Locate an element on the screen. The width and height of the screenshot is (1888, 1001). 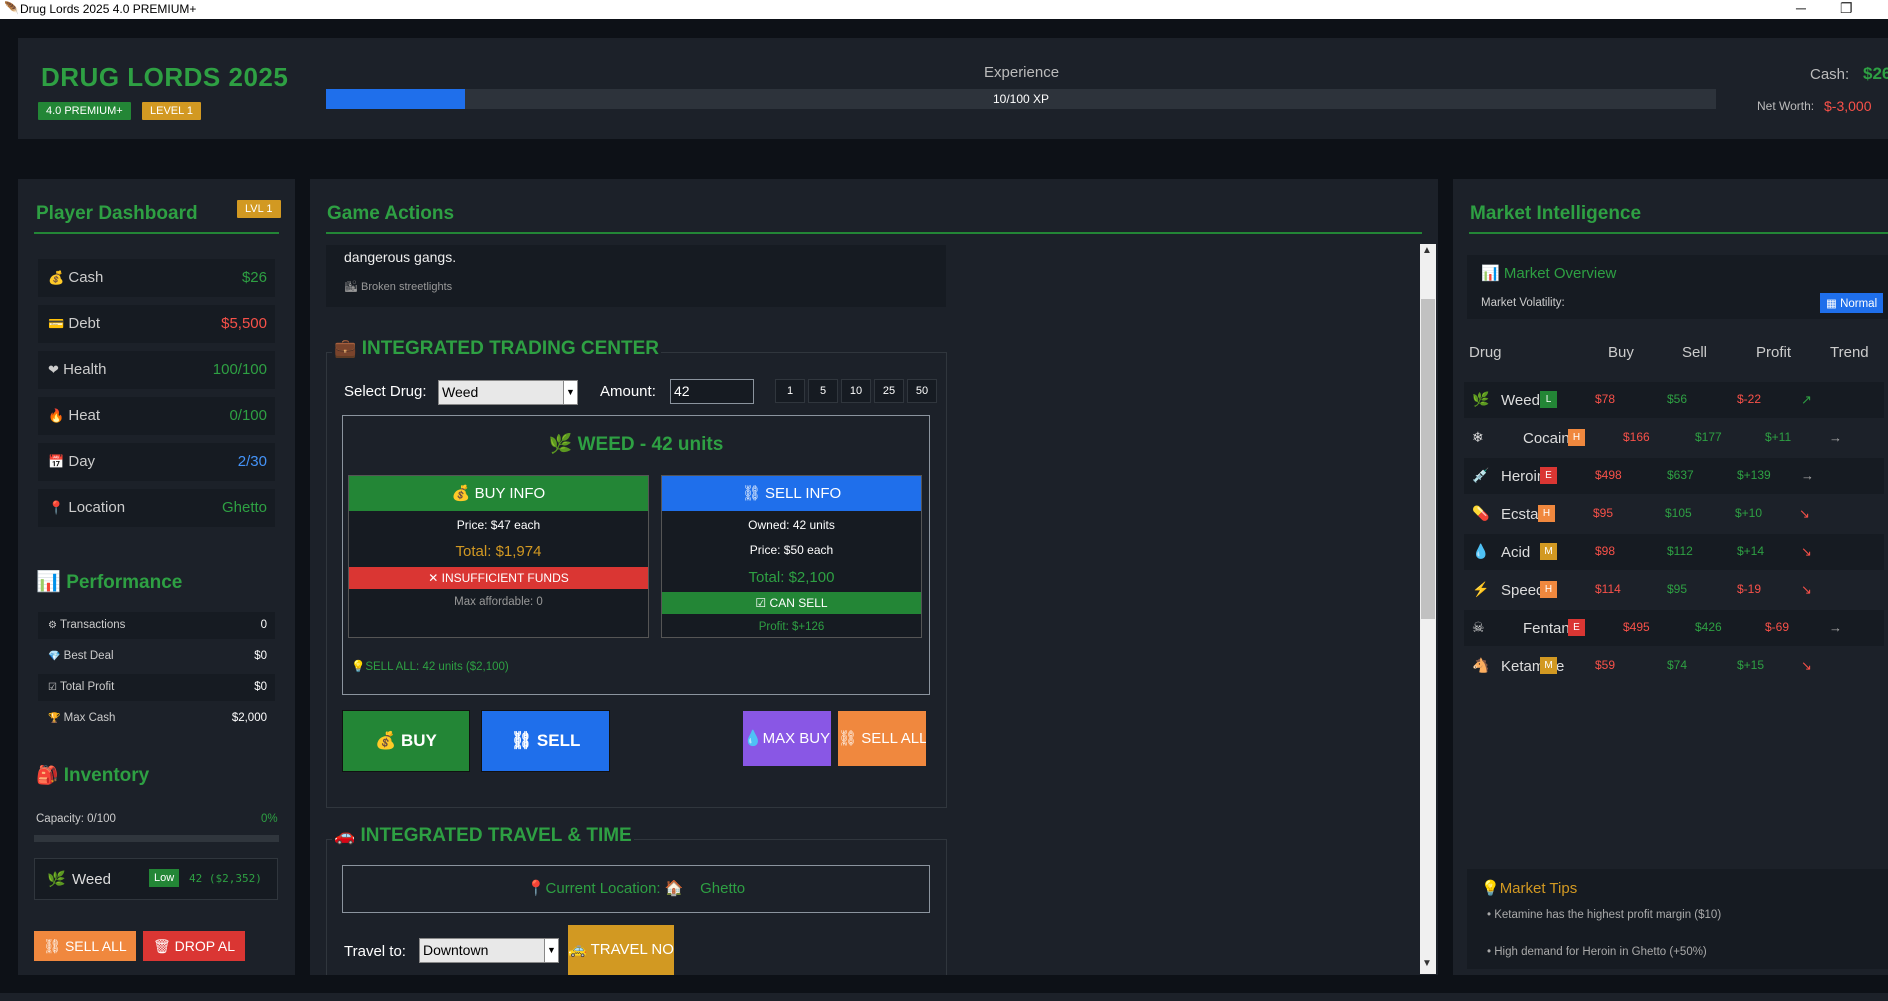
sell-button: ⛓ SELL is located at coordinates (545, 741).